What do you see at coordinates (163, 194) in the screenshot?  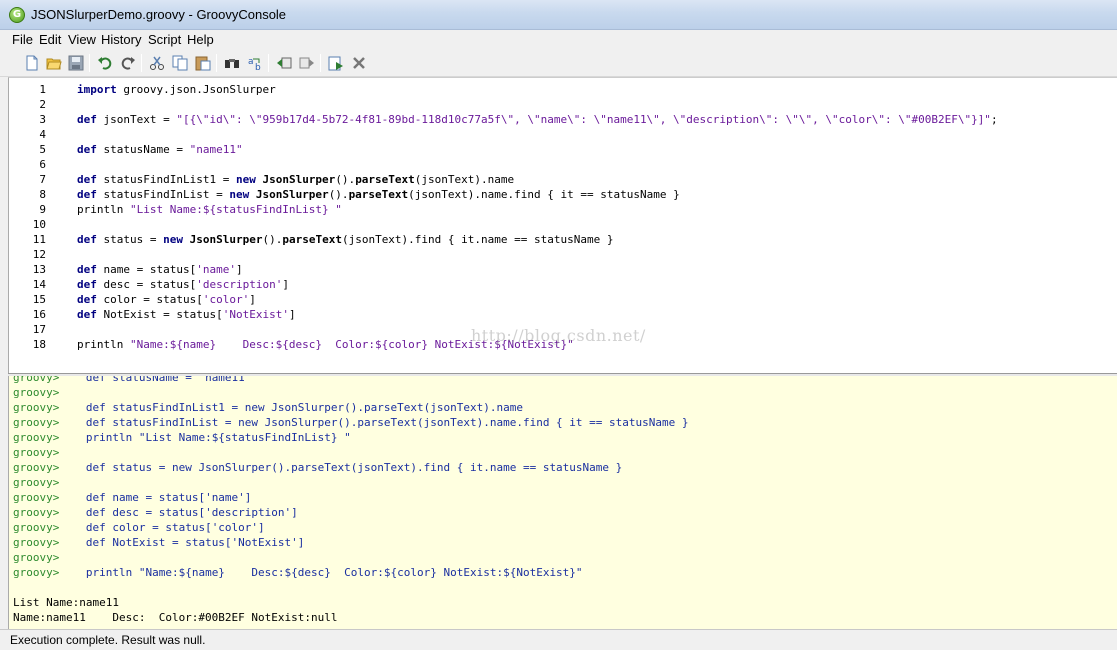 I see `code-token: statusFindInList =` at bounding box center [163, 194].